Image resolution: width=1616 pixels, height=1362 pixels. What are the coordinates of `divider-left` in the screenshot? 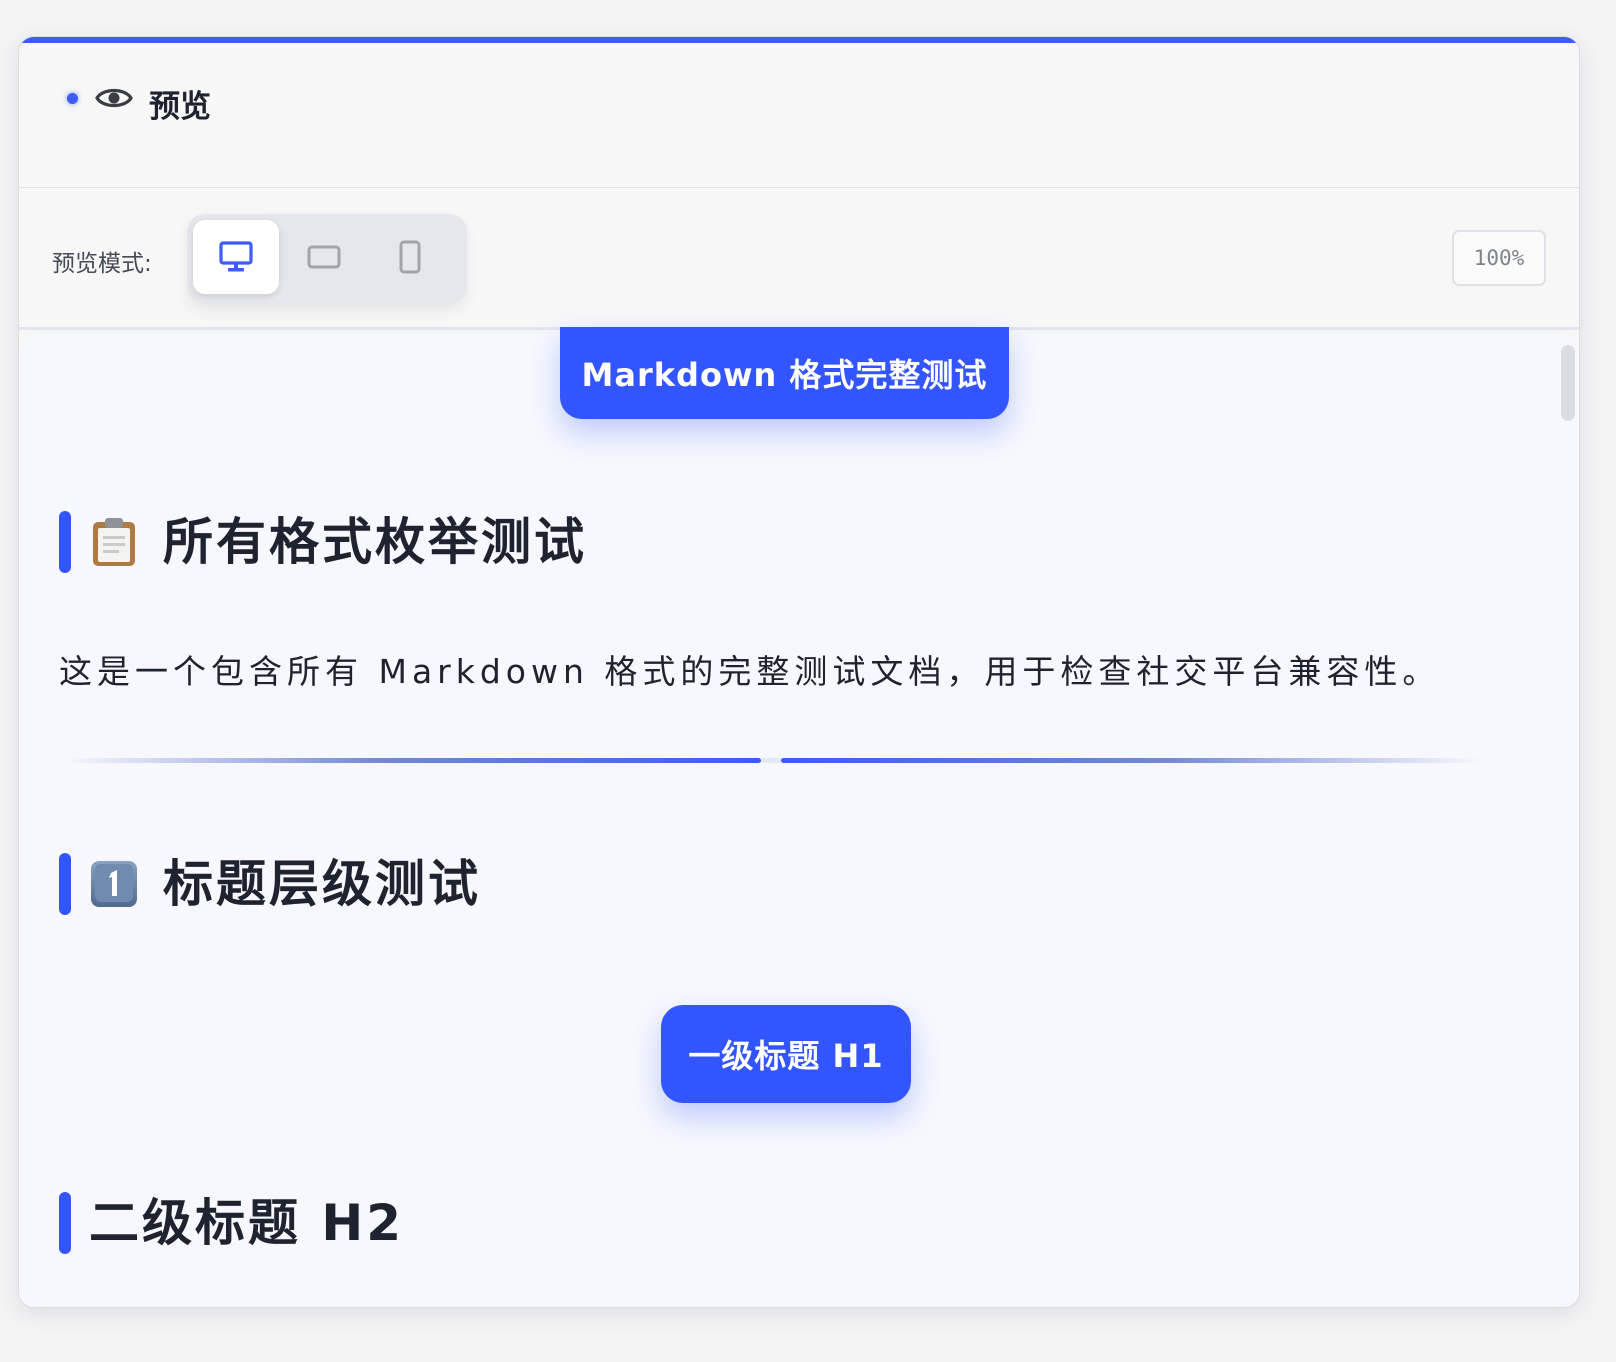 It's located at (412, 760).